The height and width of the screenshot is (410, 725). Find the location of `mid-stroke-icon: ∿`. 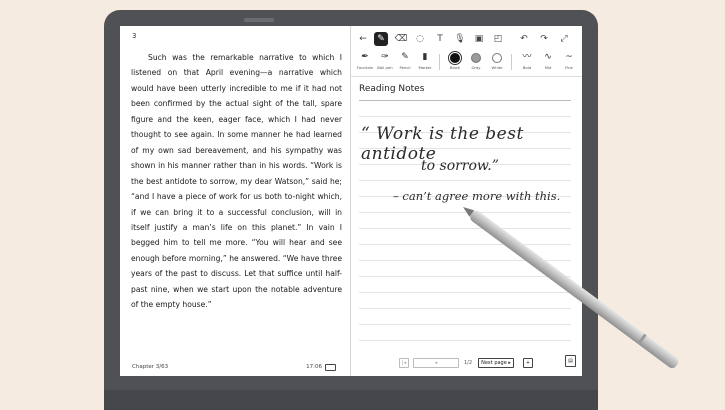

mid-stroke-icon: ∿ is located at coordinates (548, 57).